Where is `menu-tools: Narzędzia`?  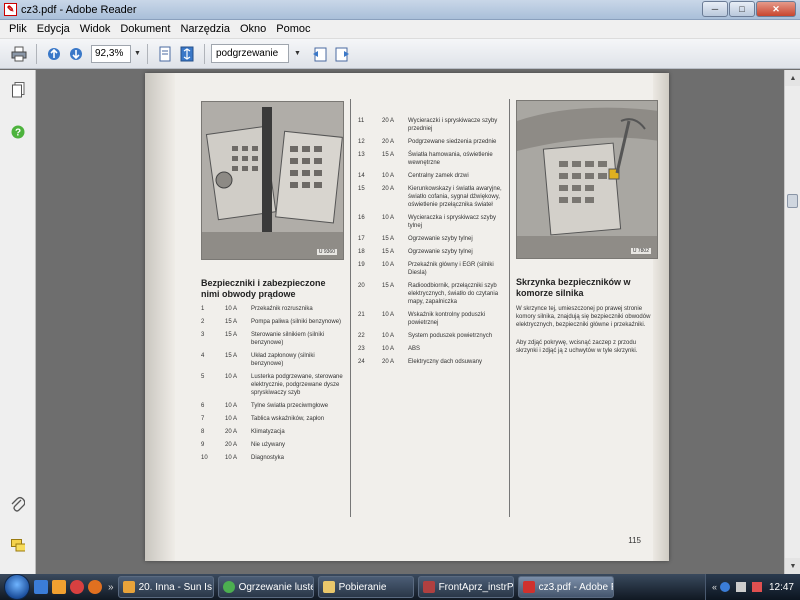
menu-tools: Narzędzia is located at coordinates (205, 29).